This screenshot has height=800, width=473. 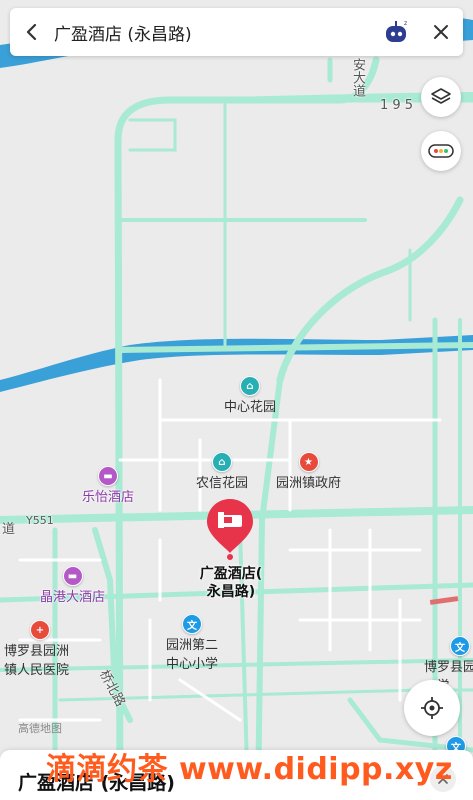 I want to click on poi-label: 园洲镇政府, so click(x=309, y=483).